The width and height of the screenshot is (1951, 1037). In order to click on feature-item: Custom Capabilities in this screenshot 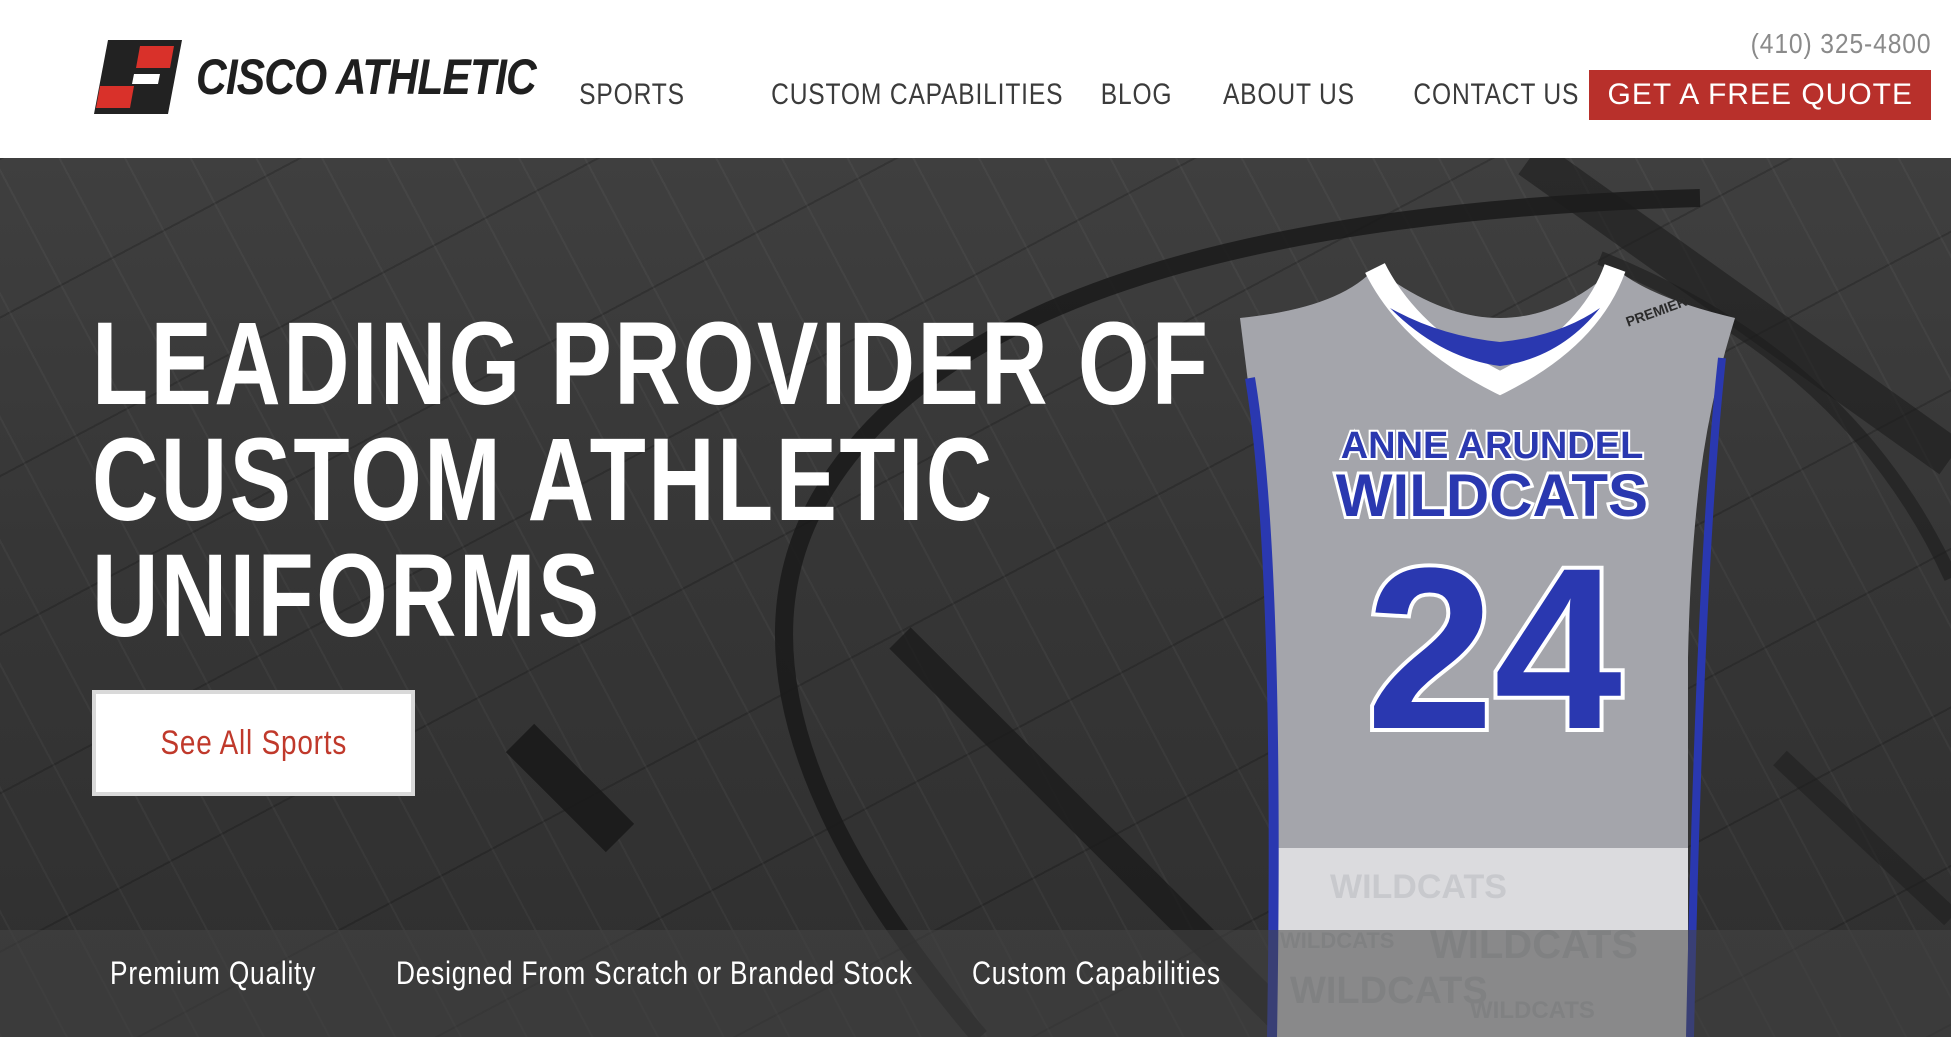, I will do `click(1104, 973)`.